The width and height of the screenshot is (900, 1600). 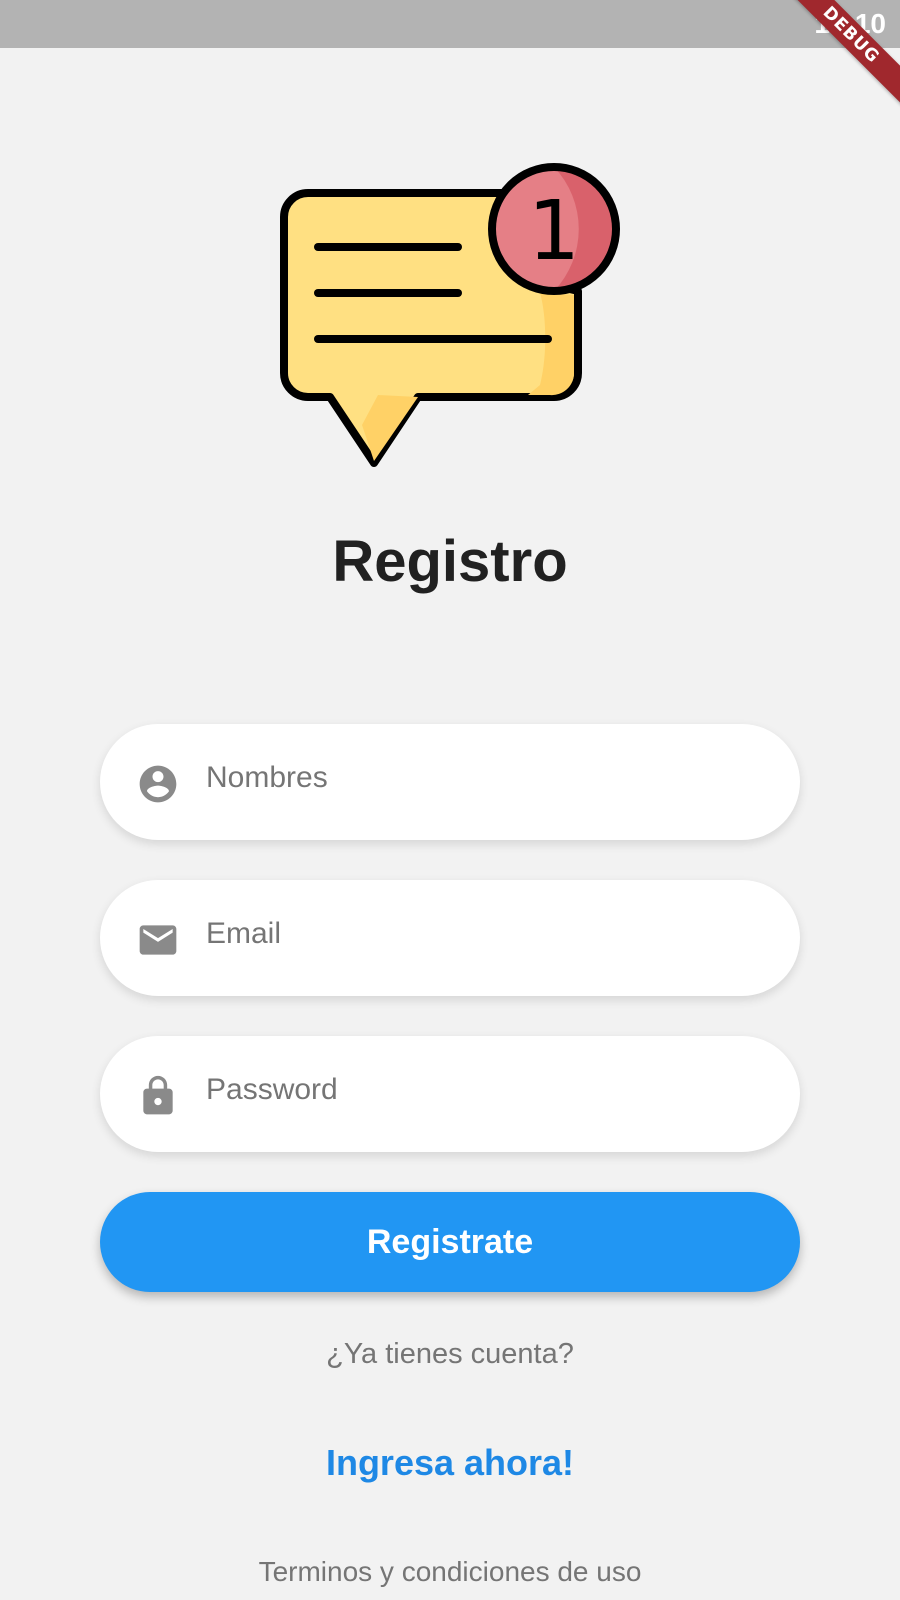 What do you see at coordinates (450, 561) in the screenshot?
I see `page-title: Registro` at bounding box center [450, 561].